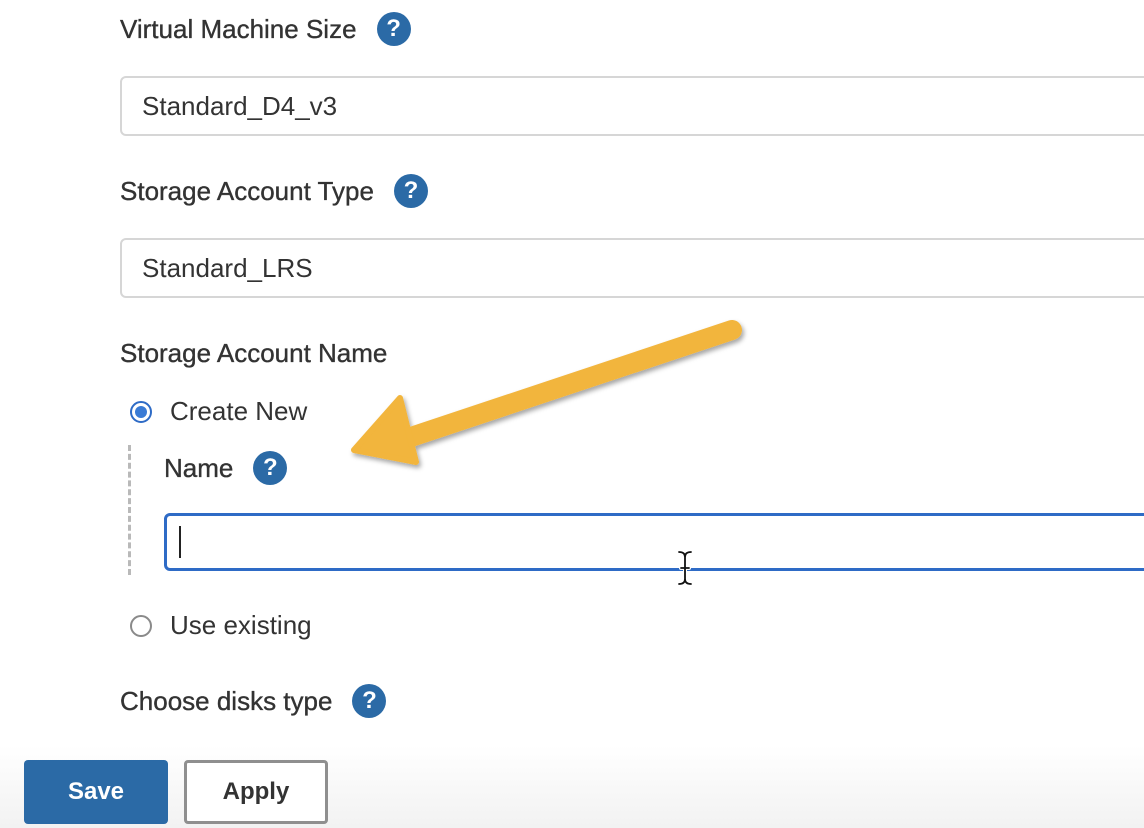 The height and width of the screenshot is (828, 1144). I want to click on vm-size-field: Standard_D4_v3, so click(632, 106).